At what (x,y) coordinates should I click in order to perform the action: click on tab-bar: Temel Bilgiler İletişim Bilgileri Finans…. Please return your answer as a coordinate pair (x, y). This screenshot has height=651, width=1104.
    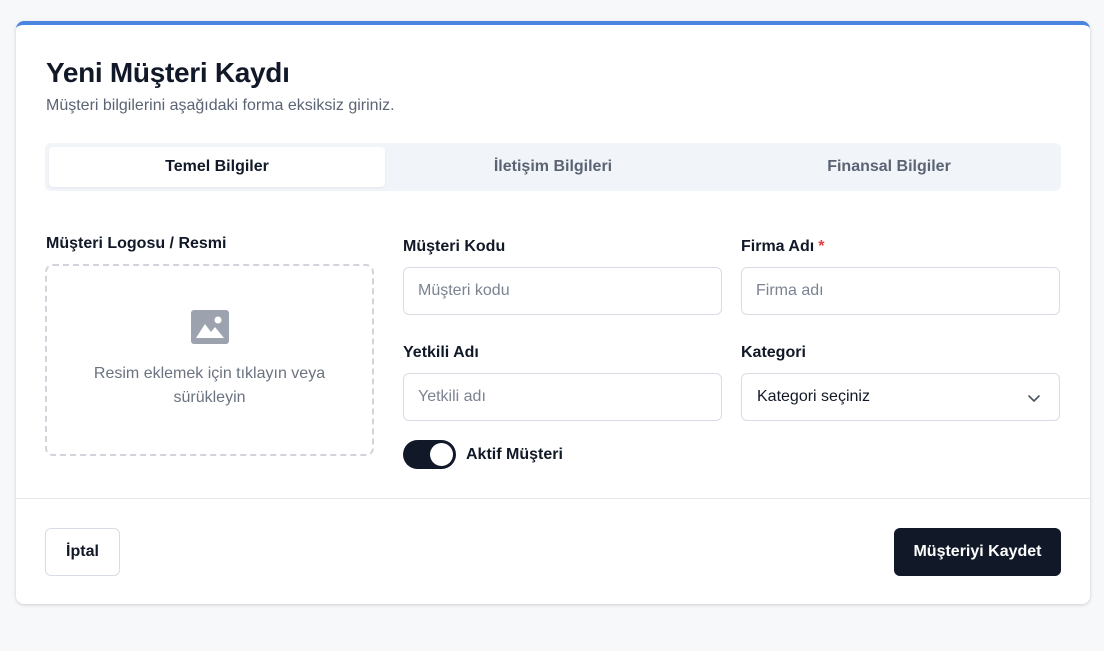
    Looking at the image, I should click on (553, 167).